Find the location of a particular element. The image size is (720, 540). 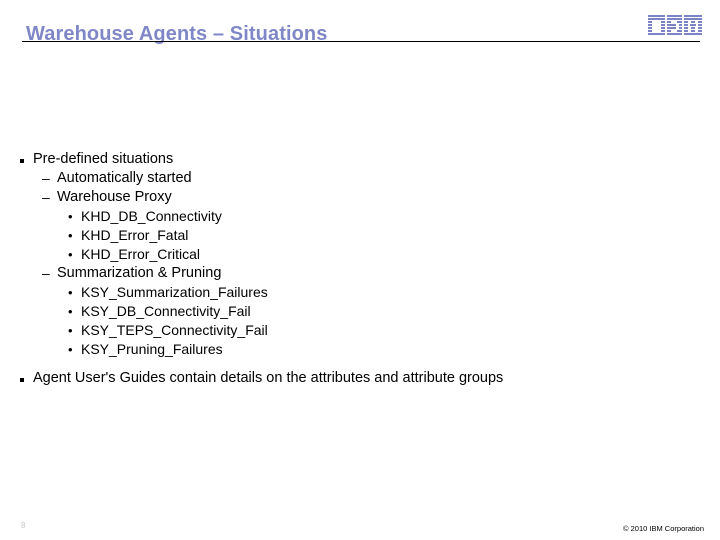

bullet-text: KHD_Error_Critical is located at coordinates (141, 254).